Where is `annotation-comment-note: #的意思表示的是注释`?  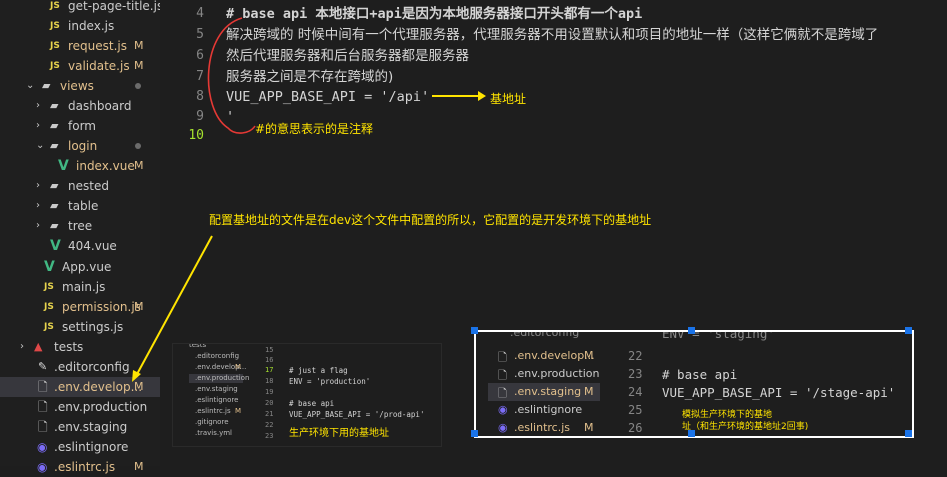 annotation-comment-note: #的意思表示的是注释 is located at coordinates (314, 129).